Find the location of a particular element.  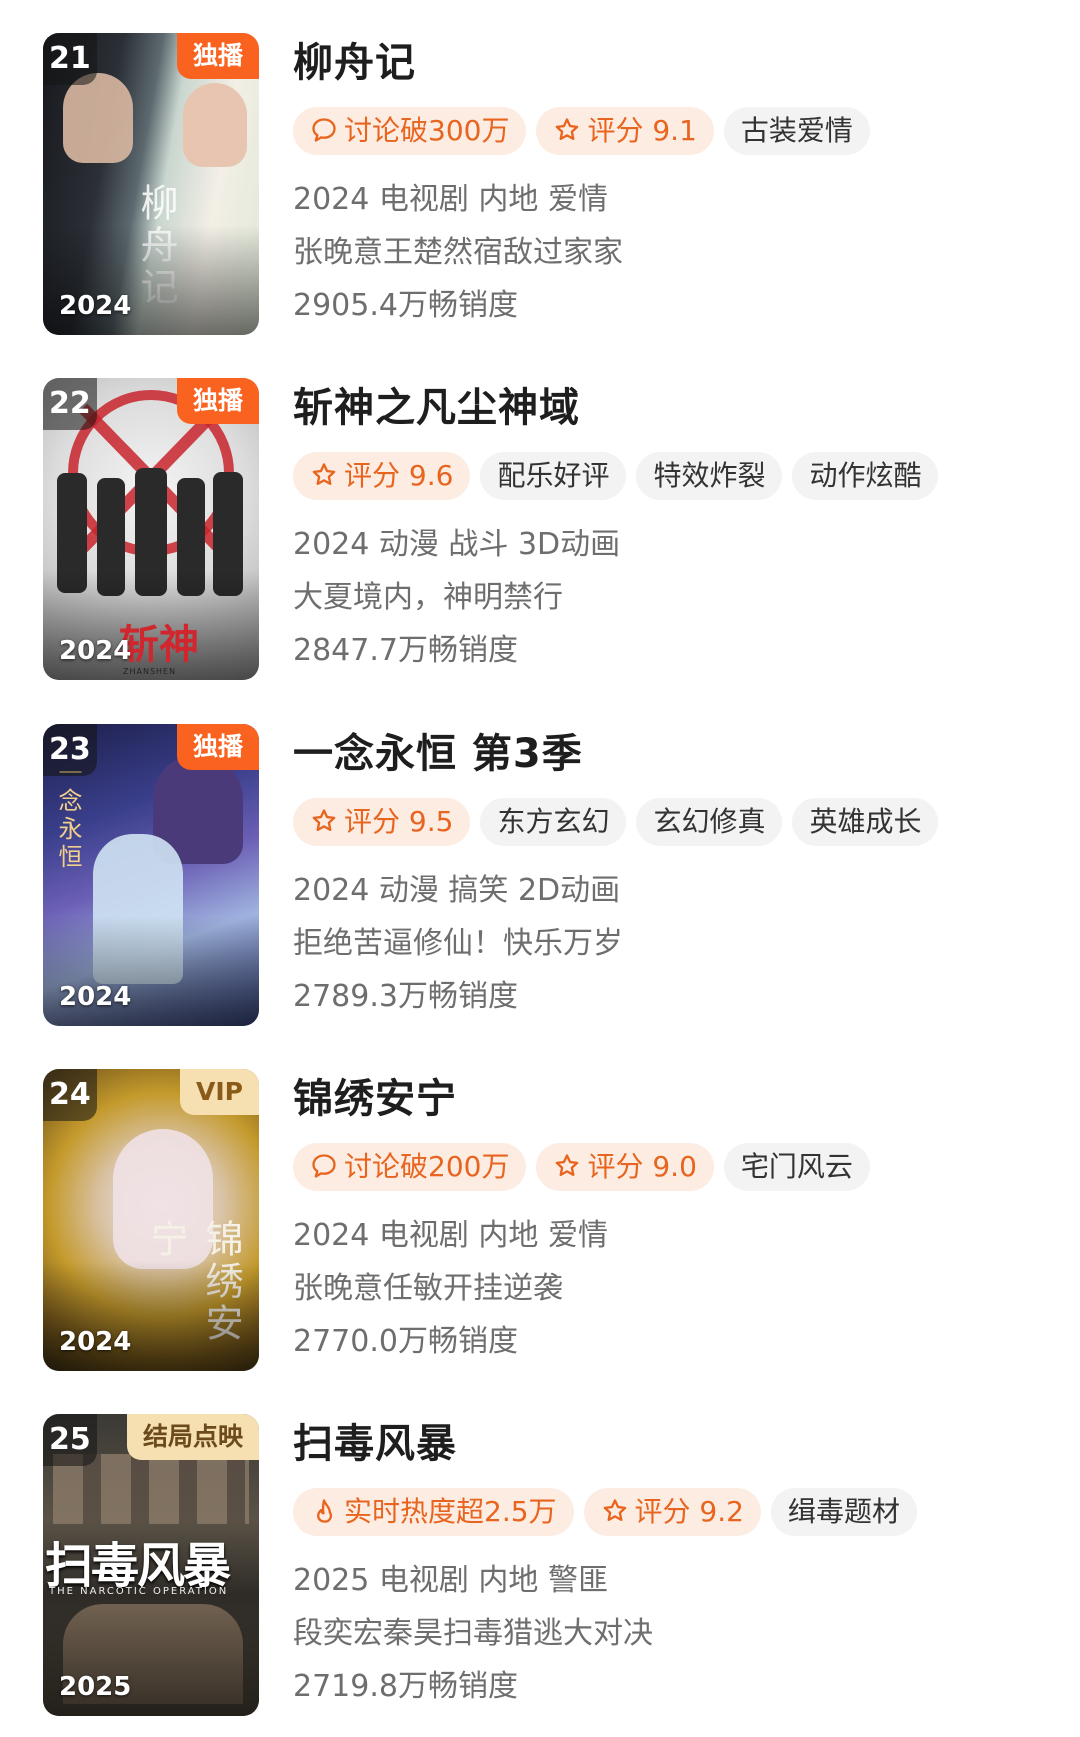

tag-label: 讨论破200万 is located at coordinates (427, 1166).